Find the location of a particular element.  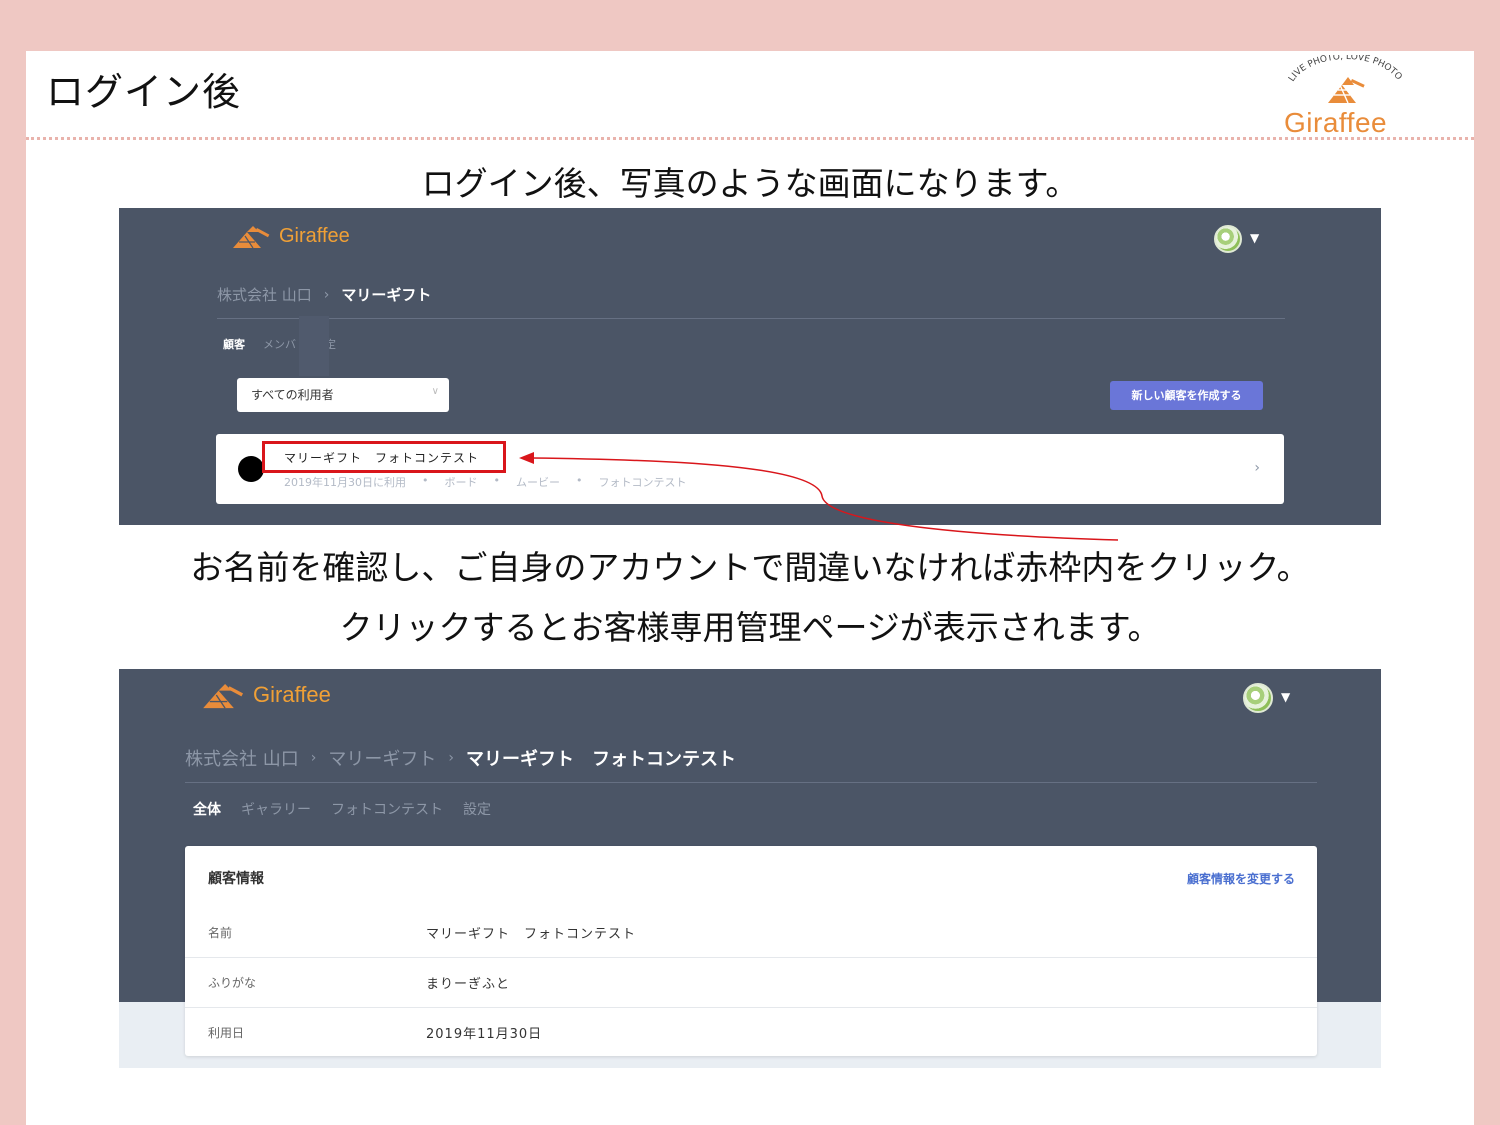

breadcrumb-current: マリーギフト is located at coordinates (386, 295).